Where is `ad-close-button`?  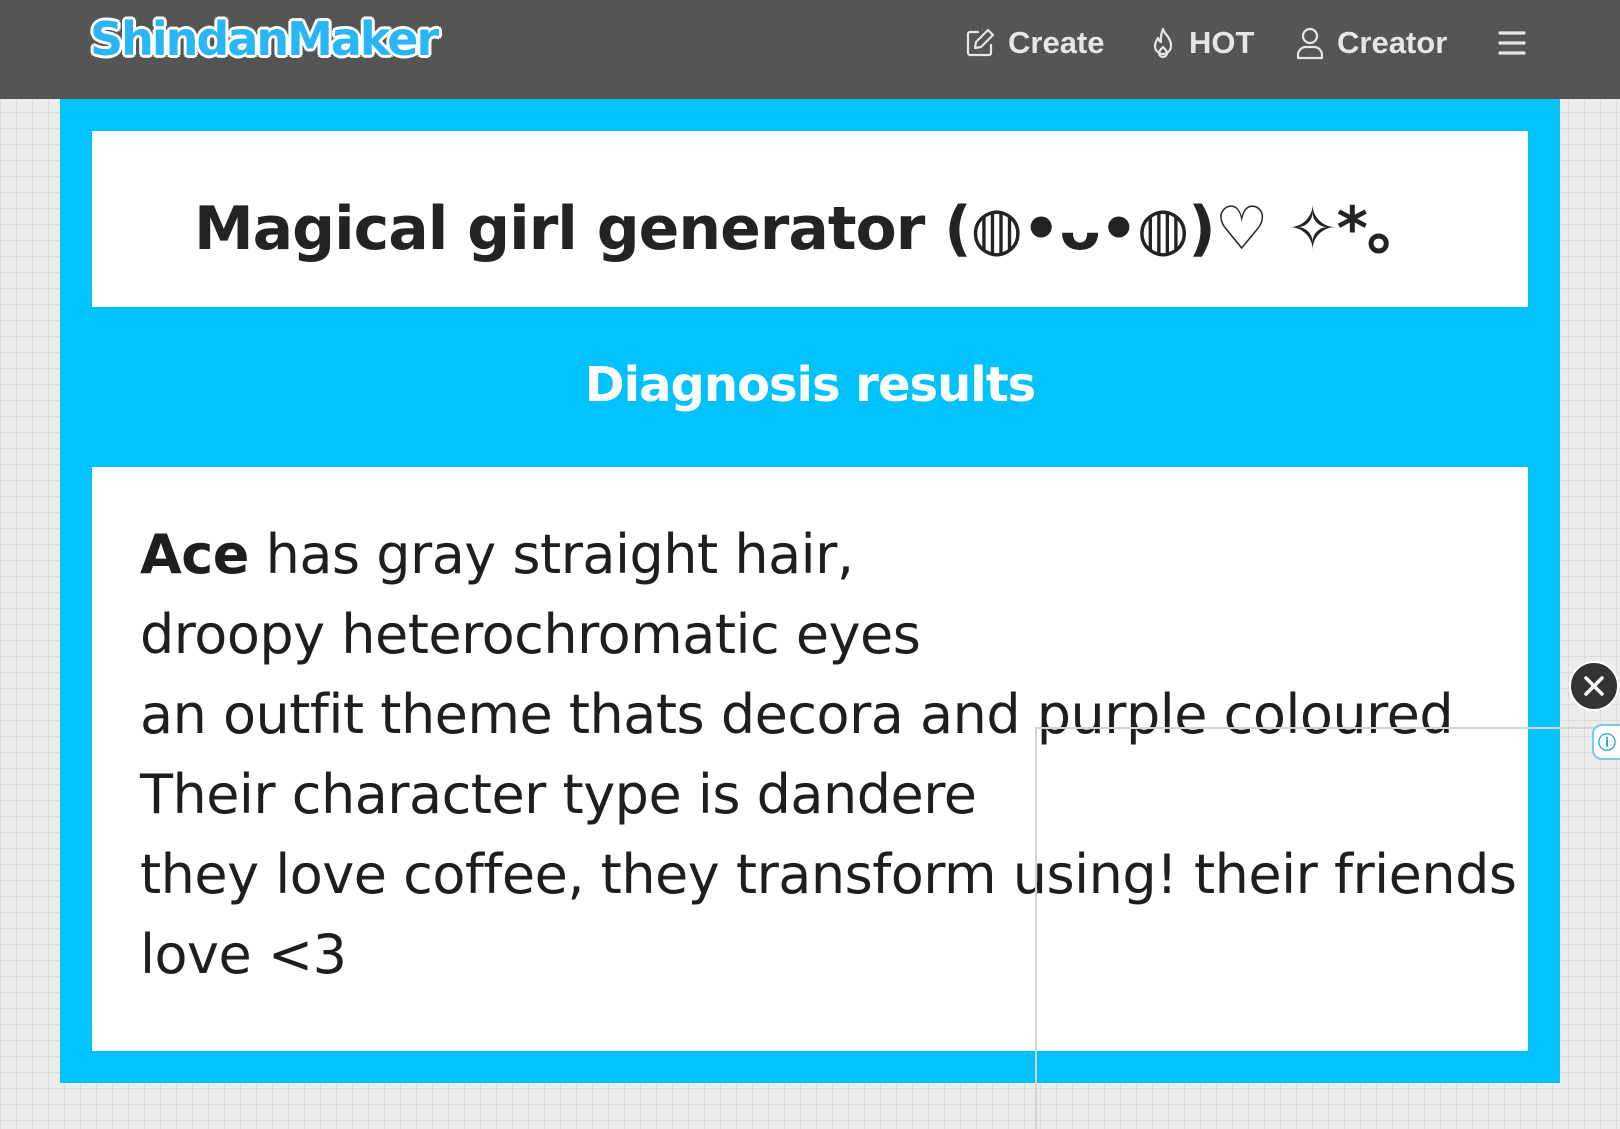 ad-close-button is located at coordinates (1594, 686).